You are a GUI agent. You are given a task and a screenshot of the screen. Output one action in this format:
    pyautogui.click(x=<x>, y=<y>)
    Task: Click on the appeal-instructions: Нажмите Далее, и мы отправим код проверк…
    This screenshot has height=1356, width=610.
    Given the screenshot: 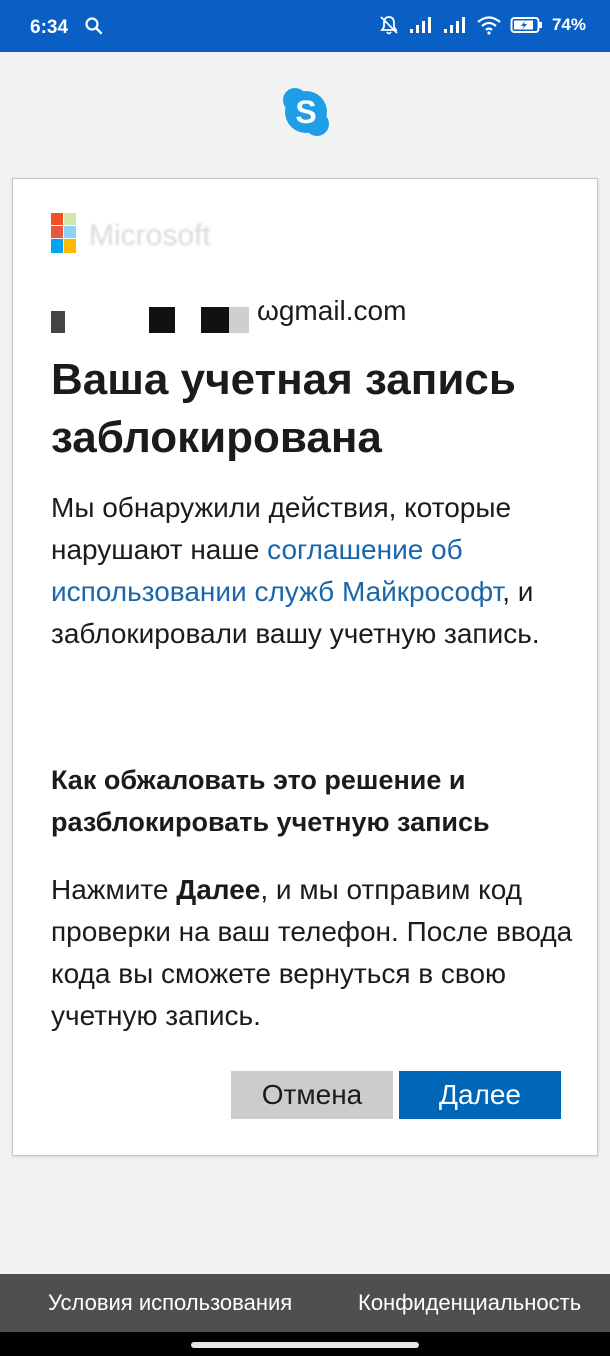 What is the action you would take?
    pyautogui.click(x=321, y=953)
    